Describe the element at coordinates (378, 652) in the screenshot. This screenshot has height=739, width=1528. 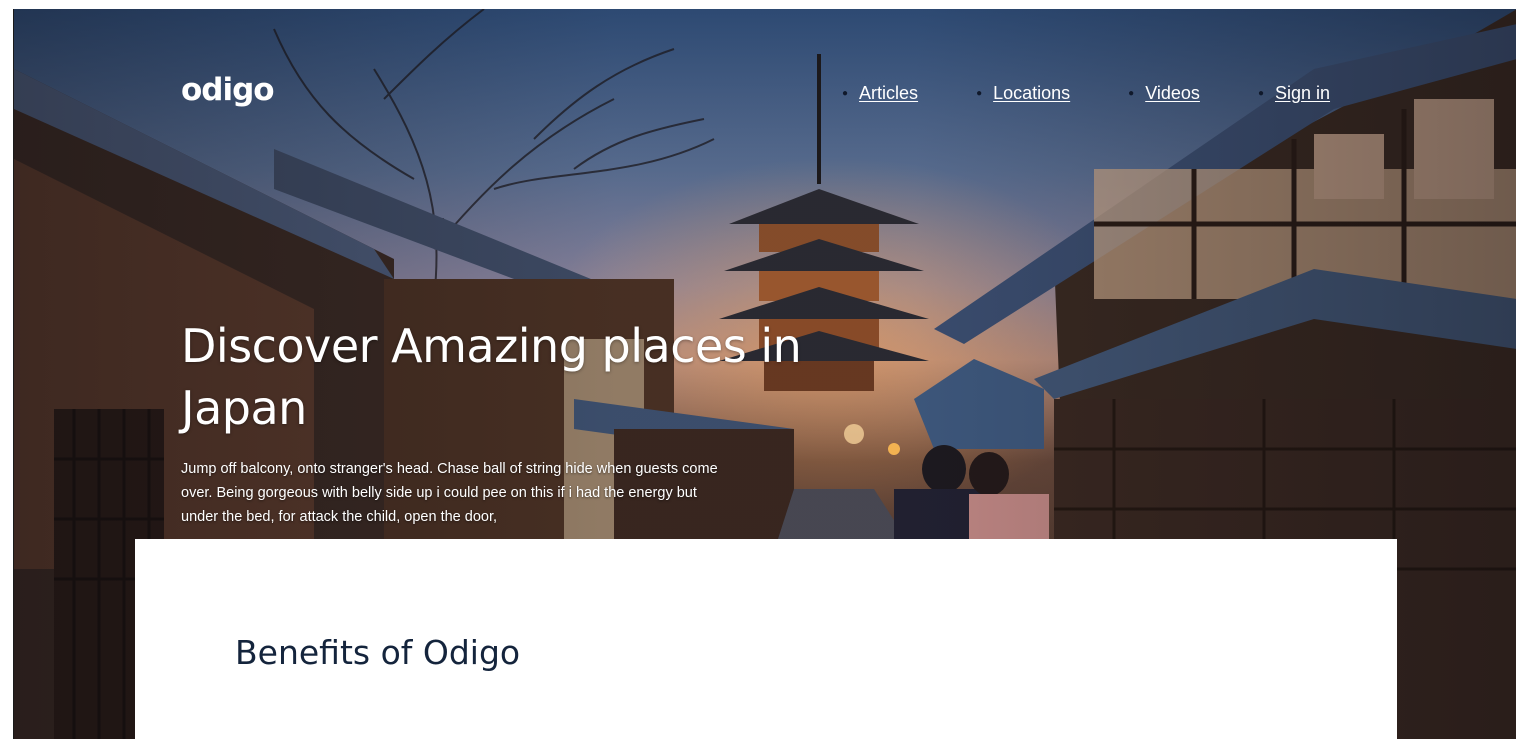
I see `section-heading: Benefits of Odigo` at that location.